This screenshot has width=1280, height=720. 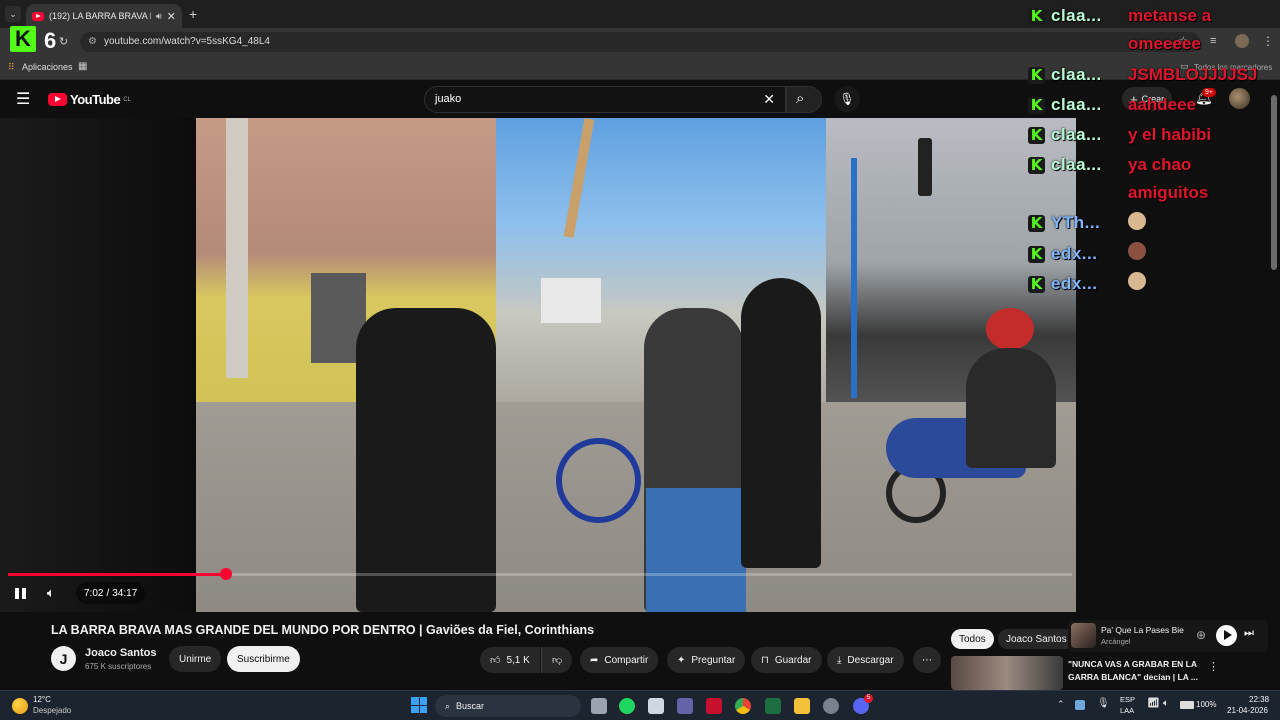 What do you see at coordinates (1162, 104) in the screenshot?
I see `chat-message-4: aahdeee` at bounding box center [1162, 104].